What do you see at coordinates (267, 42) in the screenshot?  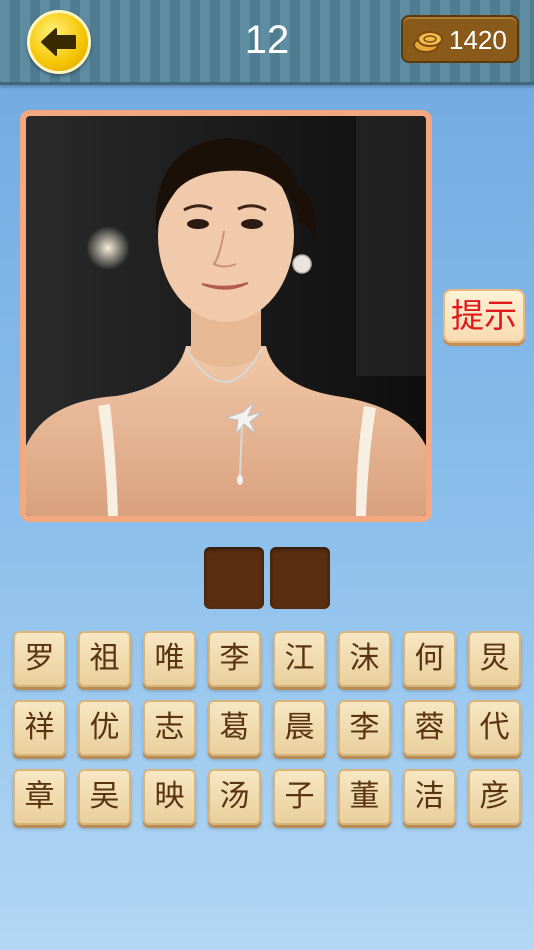 I see `top-bar: 12 1420` at bounding box center [267, 42].